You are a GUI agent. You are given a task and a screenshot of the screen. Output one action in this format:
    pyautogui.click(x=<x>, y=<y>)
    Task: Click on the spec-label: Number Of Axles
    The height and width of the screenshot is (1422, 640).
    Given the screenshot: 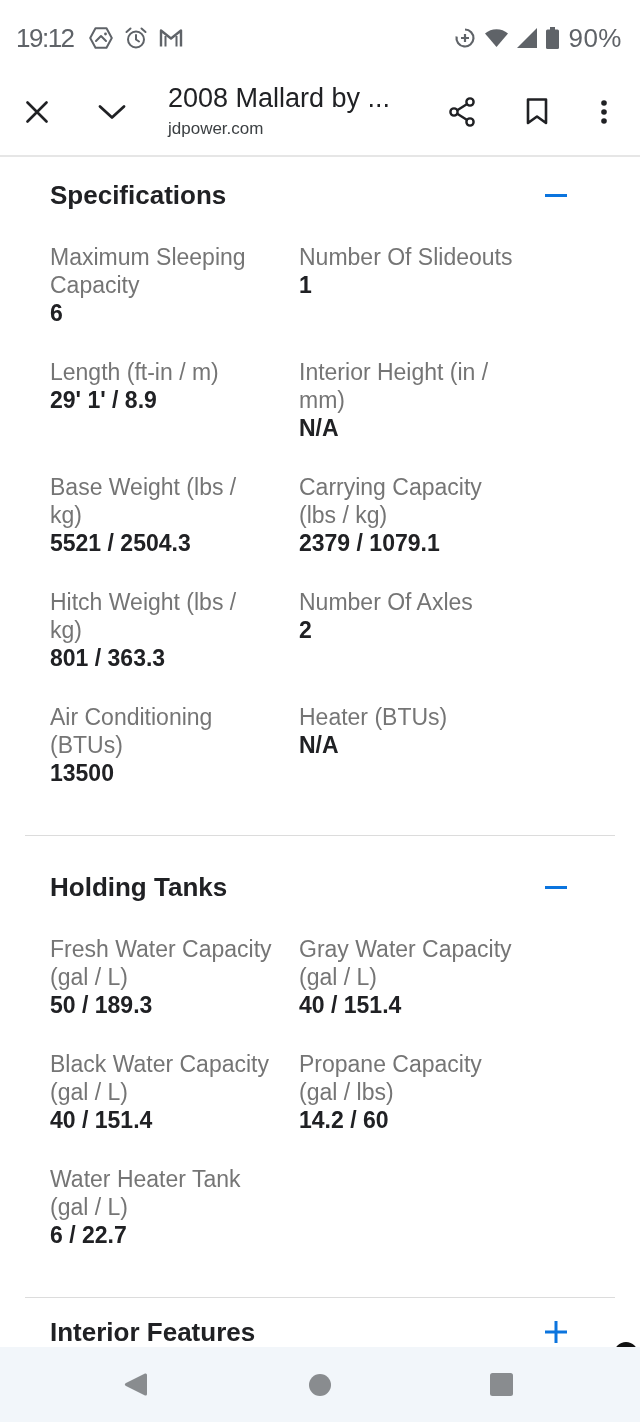 What is the action you would take?
    pyautogui.click(x=386, y=602)
    